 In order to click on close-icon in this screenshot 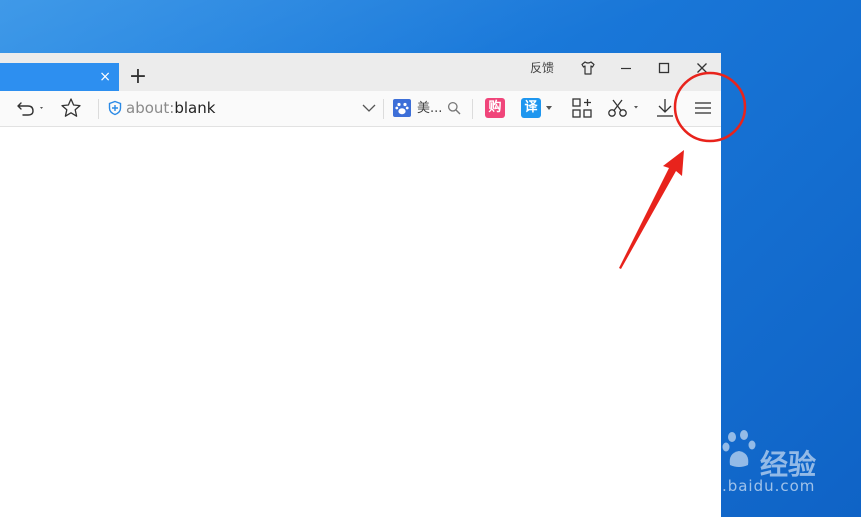, I will do `click(702, 68)`.